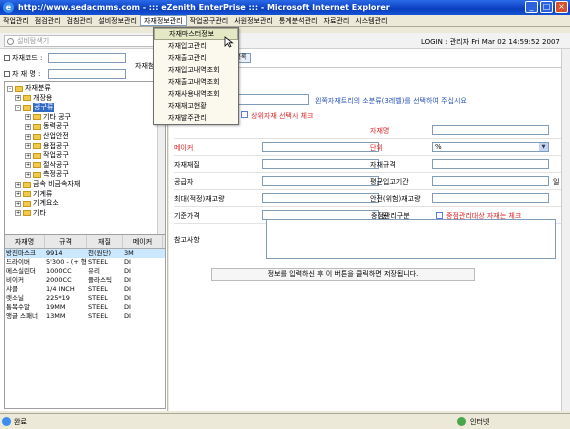 The height and width of the screenshot is (429, 570). What do you see at coordinates (196, 106) in the screenshot?
I see `menu-item-inventory: 자재재고현황` at bounding box center [196, 106].